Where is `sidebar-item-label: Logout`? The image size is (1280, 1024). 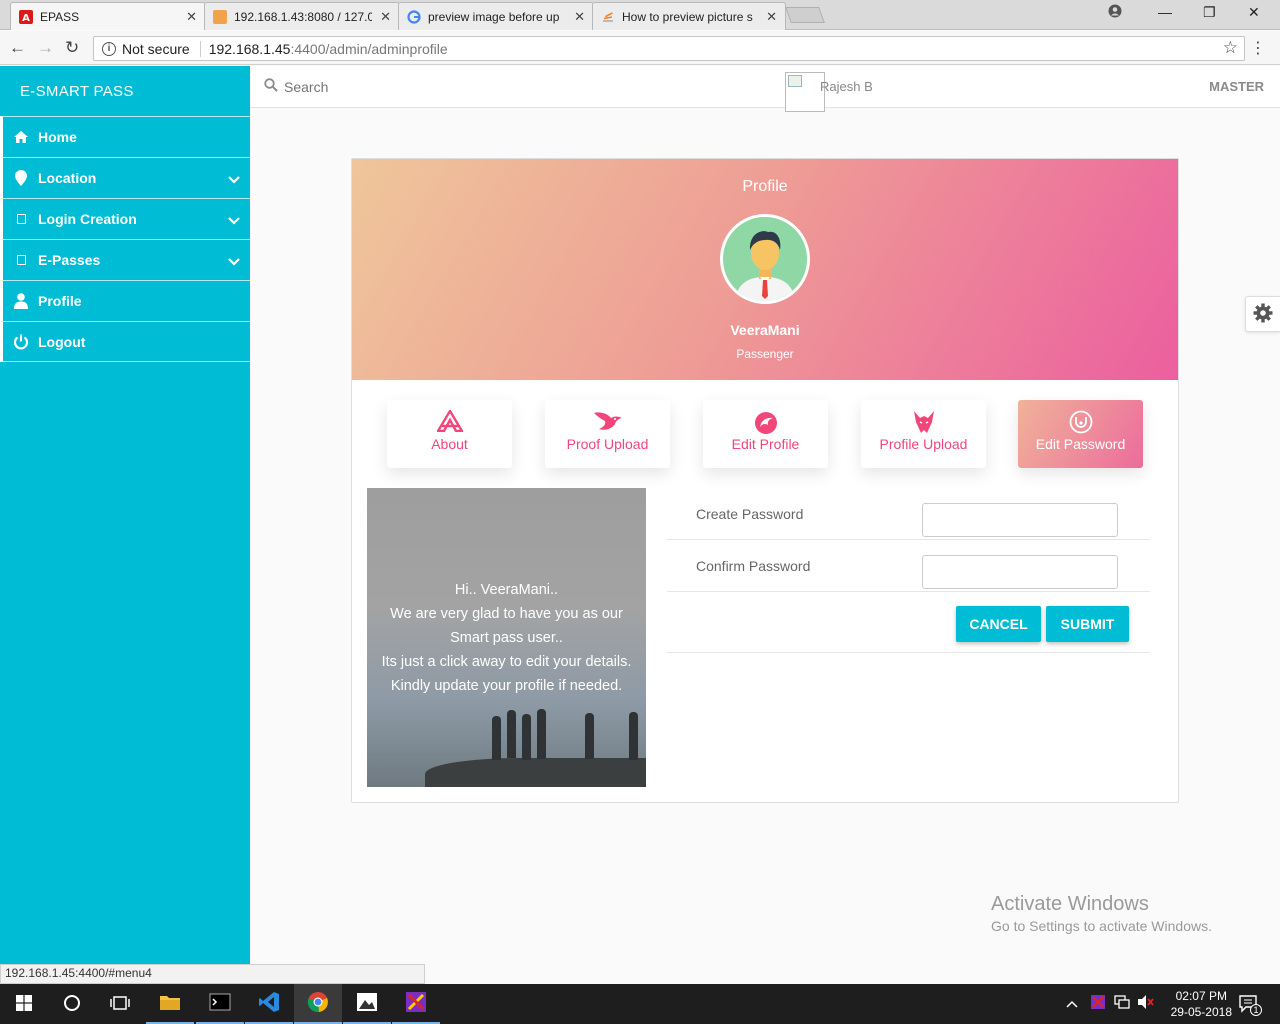 sidebar-item-label: Logout is located at coordinates (62, 341).